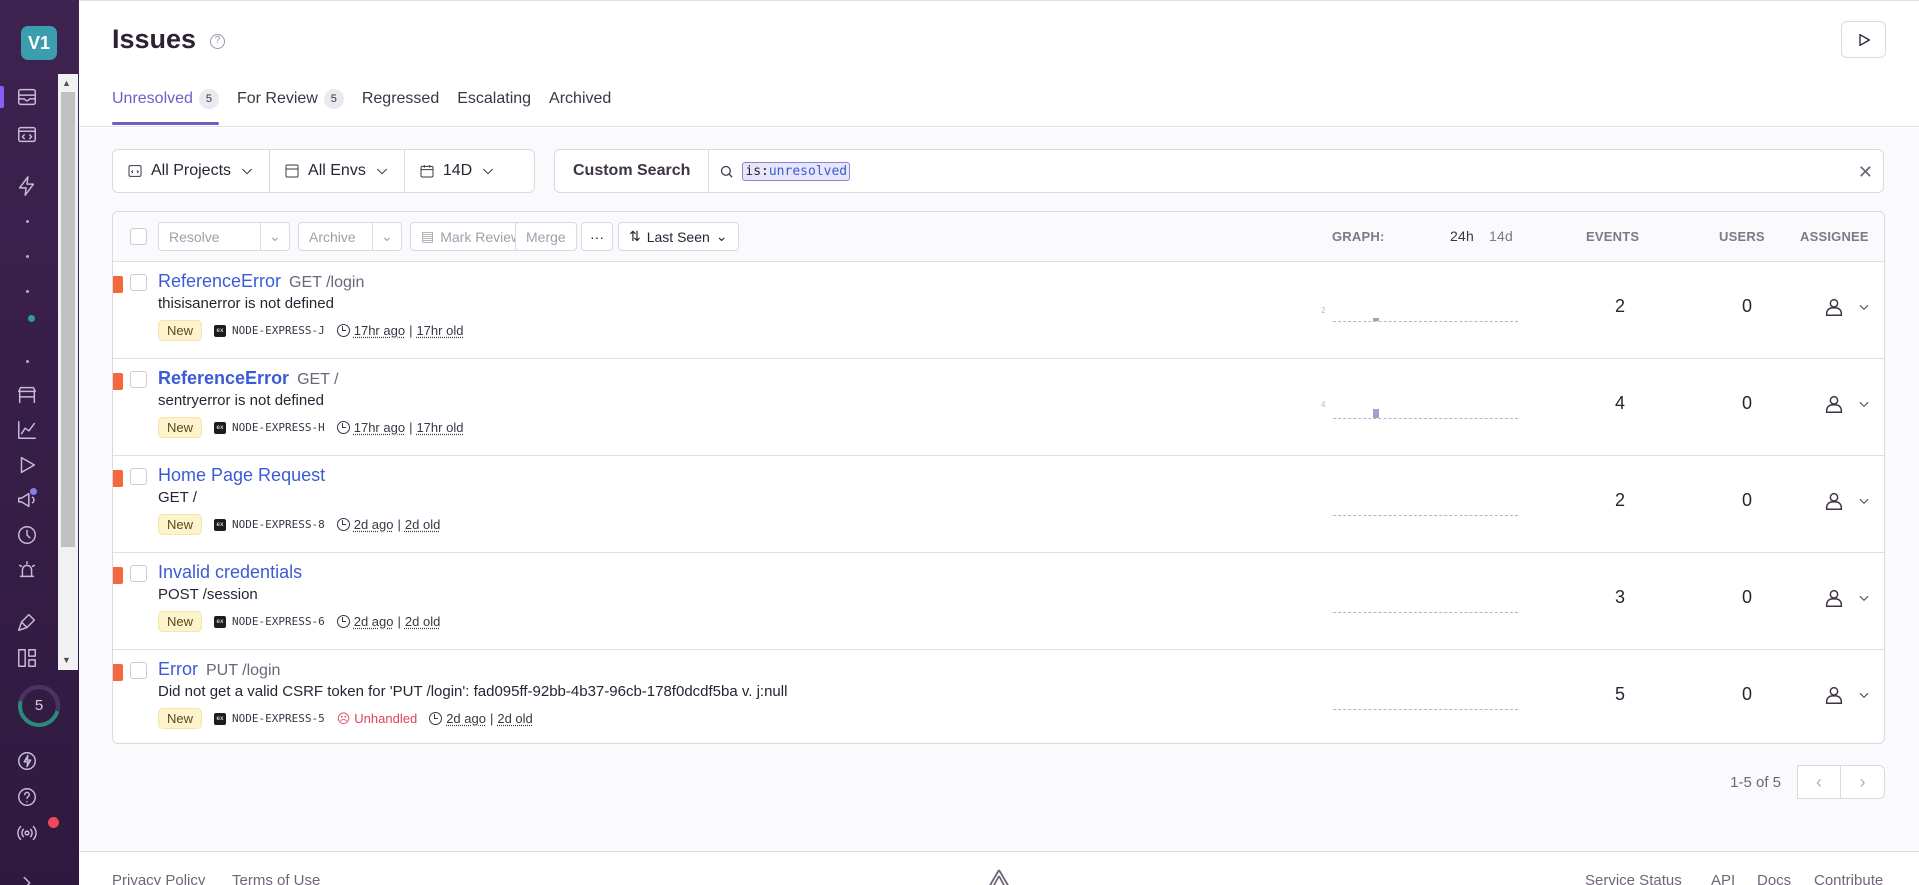 This screenshot has width=1919, height=885. I want to click on resolve-options-button: ⌄, so click(275, 236).